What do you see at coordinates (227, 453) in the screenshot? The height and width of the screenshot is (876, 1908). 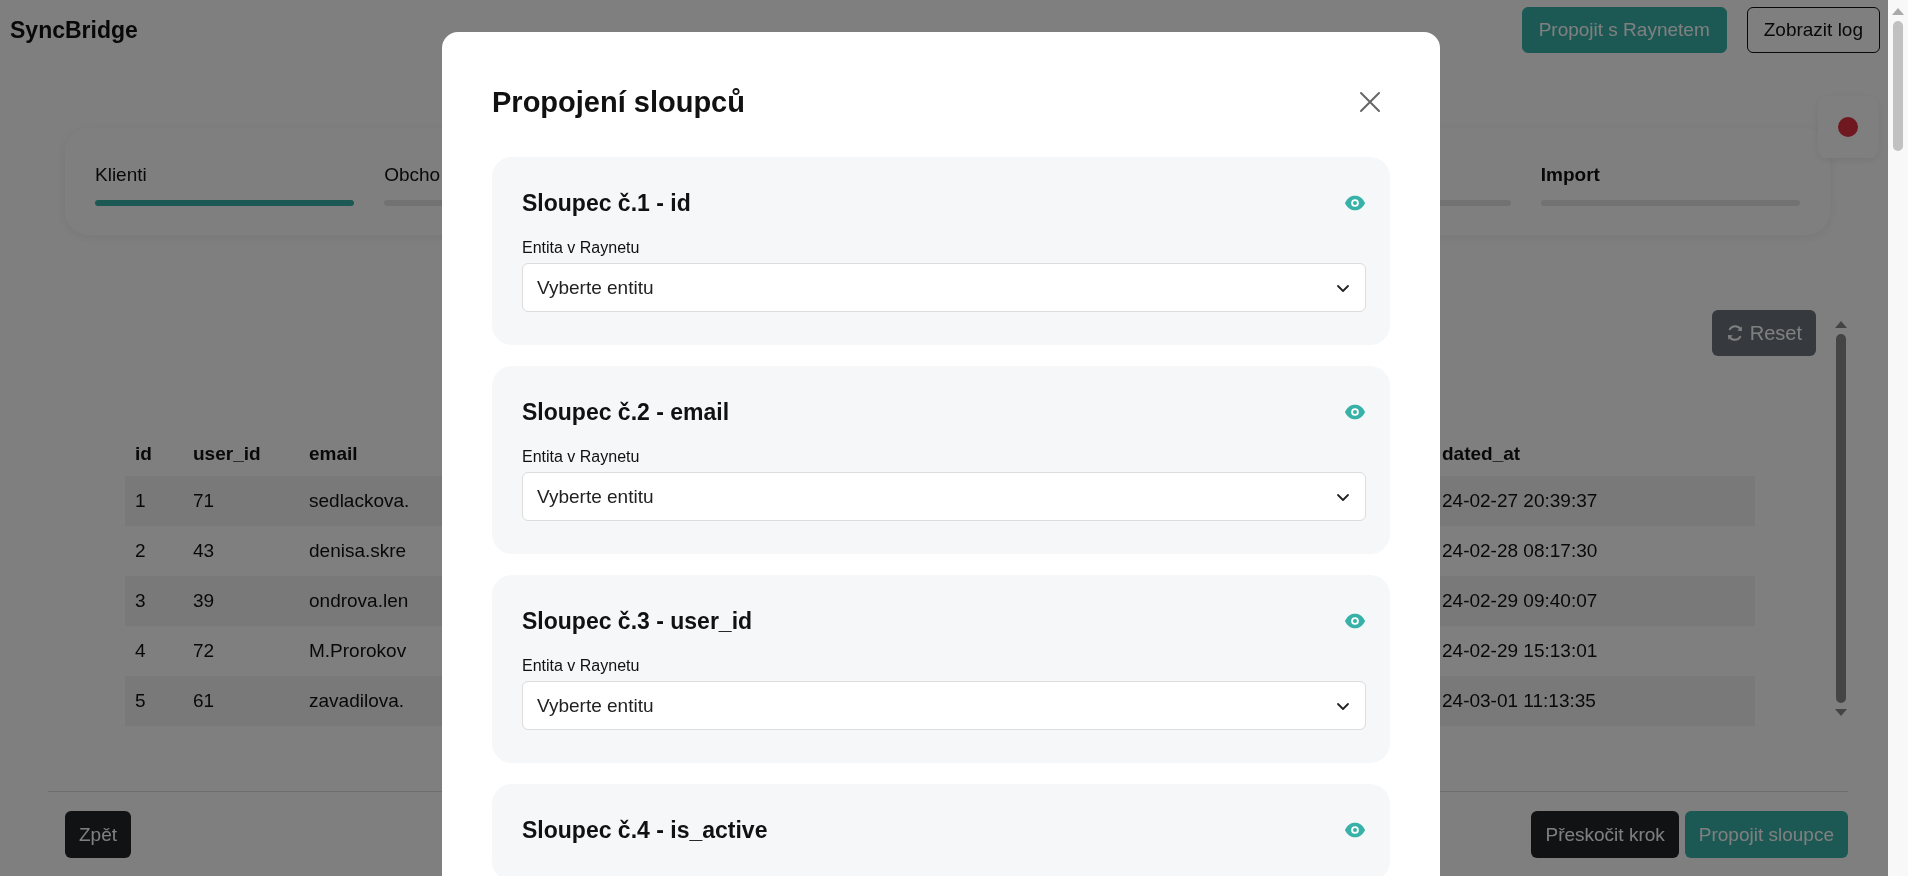 I see `column-header: user_id` at bounding box center [227, 453].